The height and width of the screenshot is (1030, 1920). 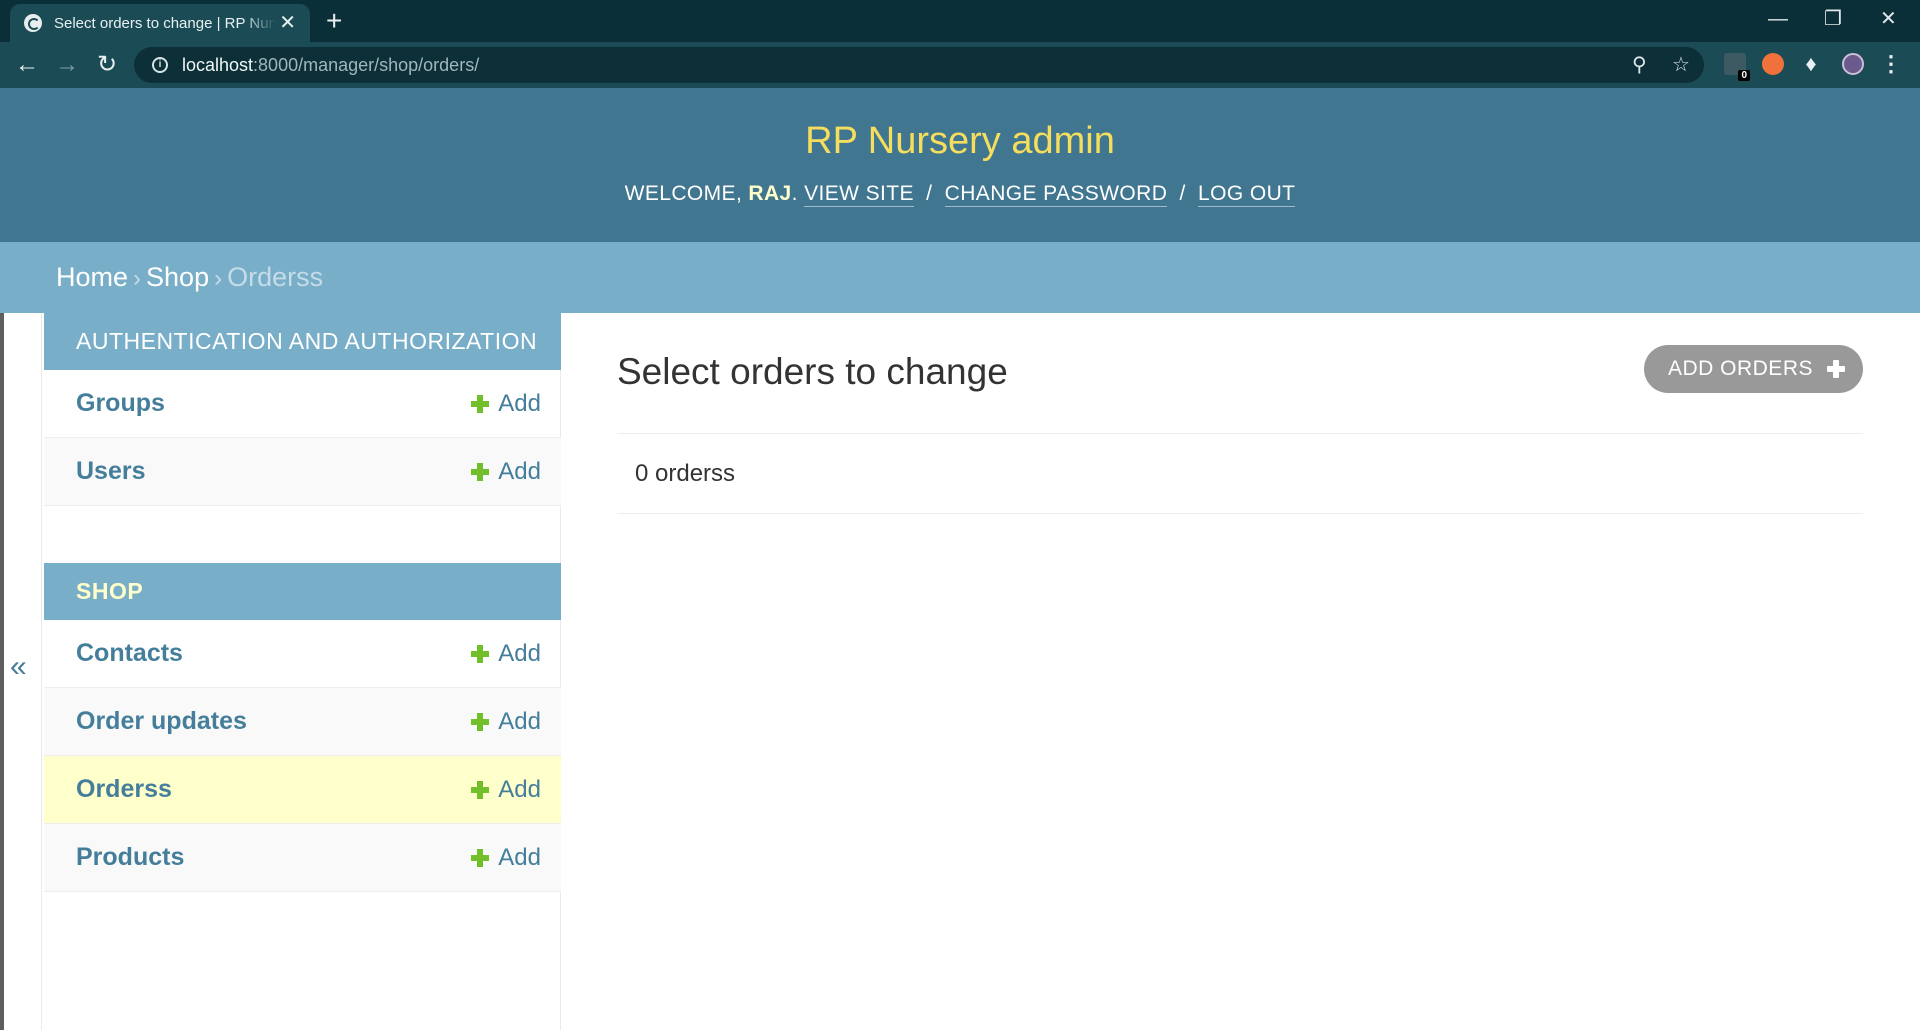 I want to click on extensions-puzzle-icon: ♦, so click(x=1811, y=64).